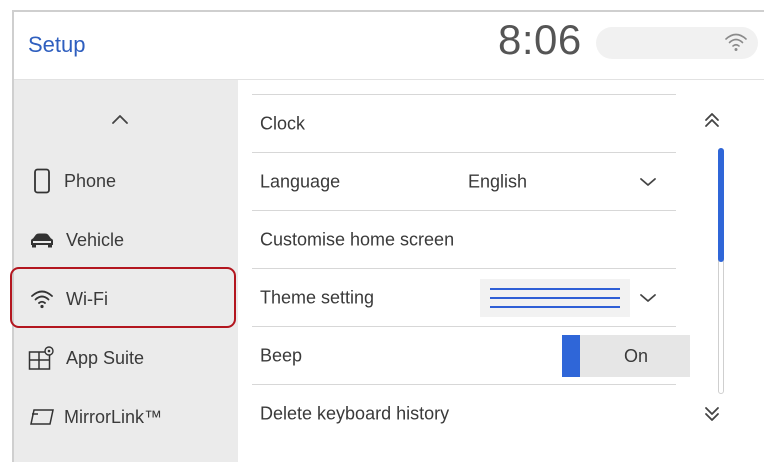 This screenshot has width=764, height=462. I want to click on row-label: Customise home screen, so click(357, 239).